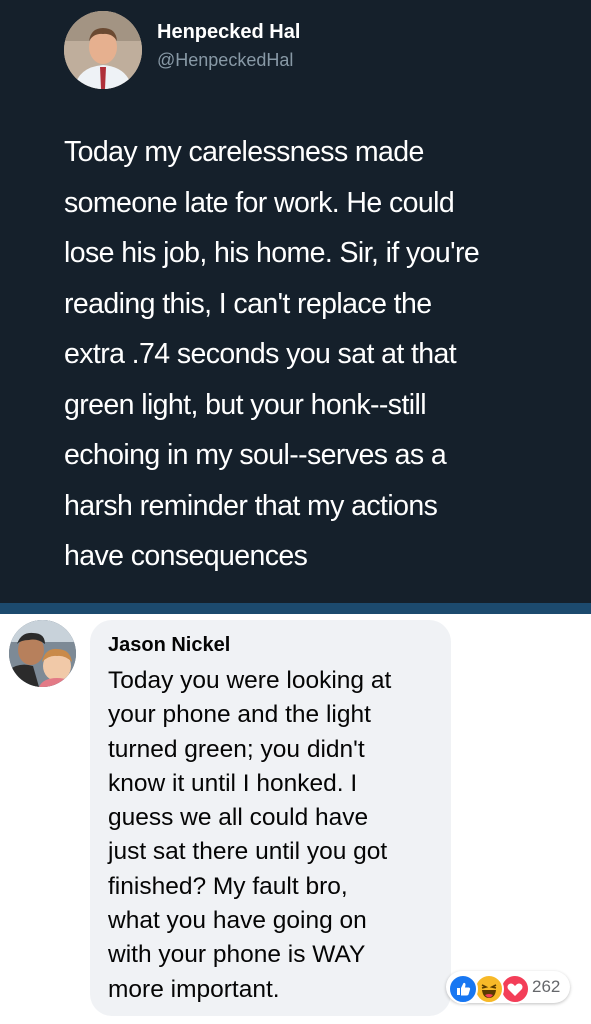 The width and height of the screenshot is (591, 1024). What do you see at coordinates (103, 50) in the screenshot?
I see `tweet-avatar` at bounding box center [103, 50].